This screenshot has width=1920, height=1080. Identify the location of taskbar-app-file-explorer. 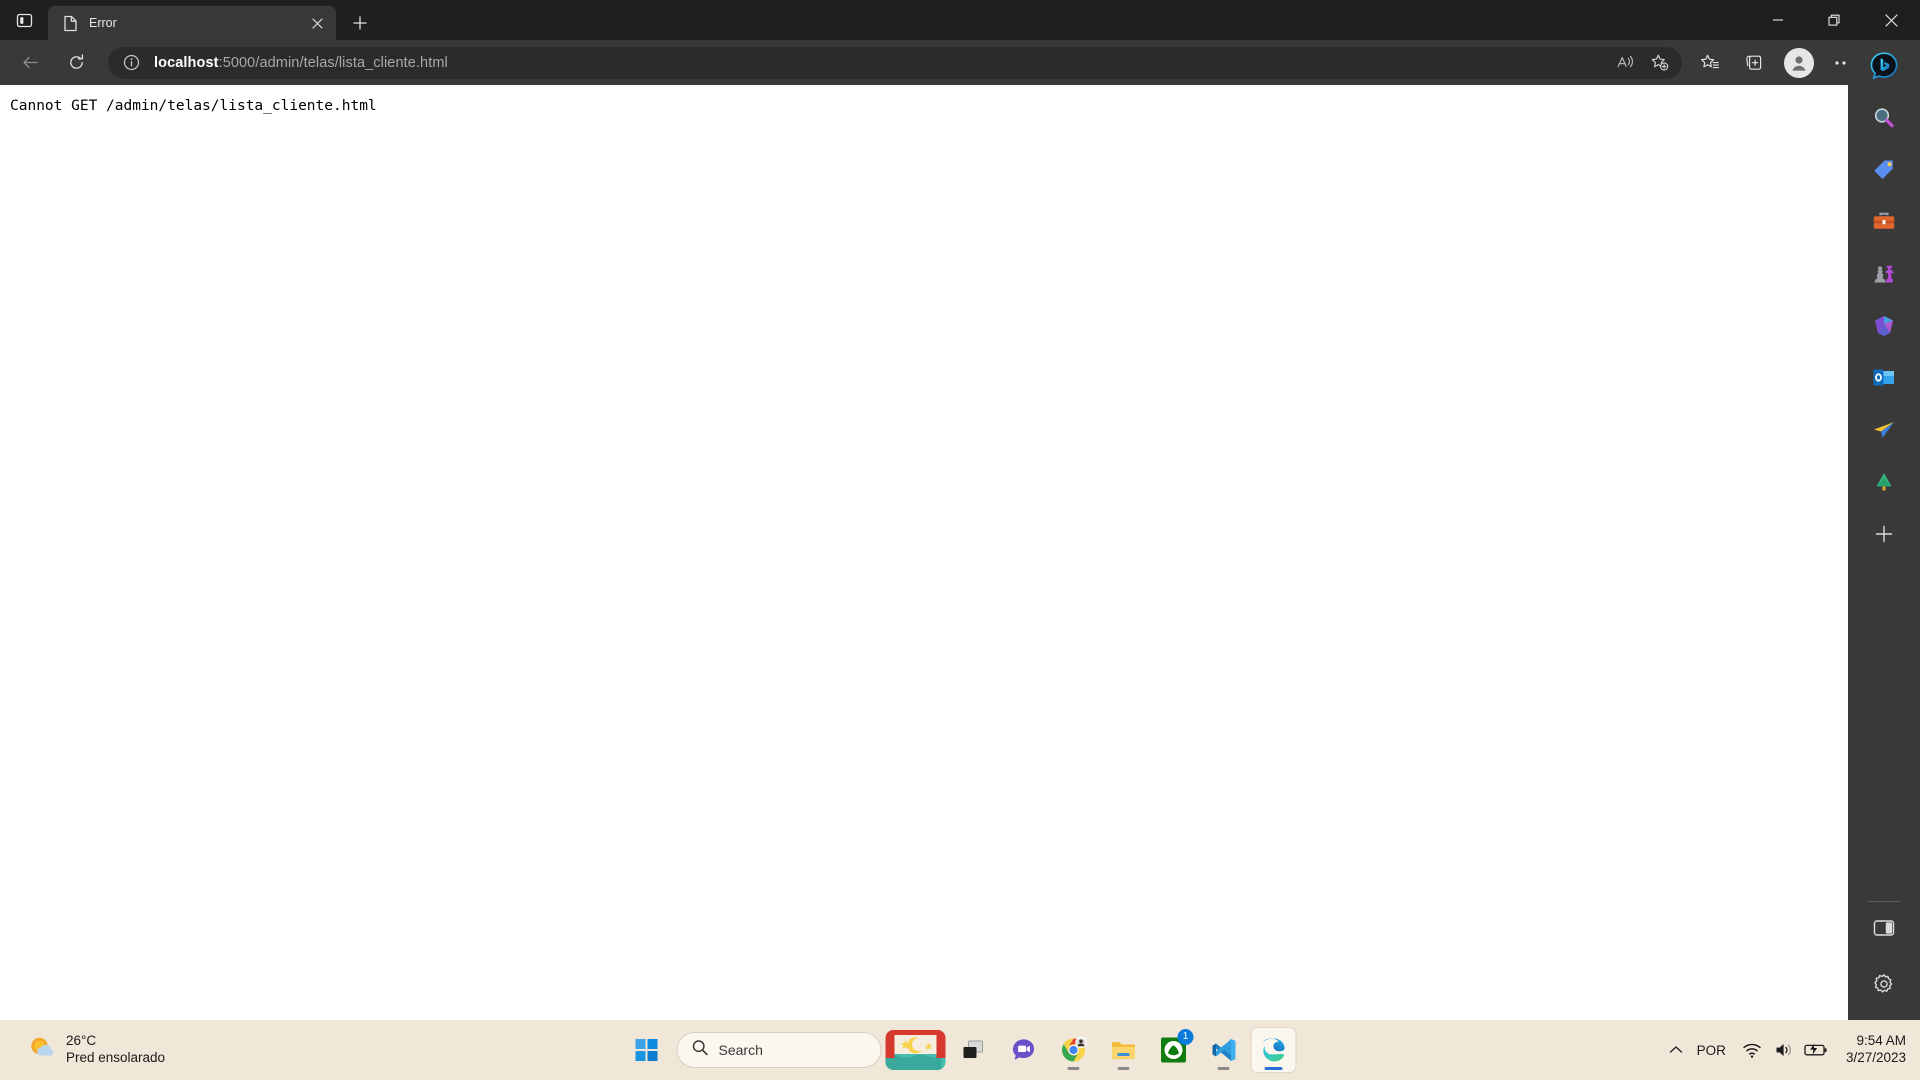
(1124, 1050).